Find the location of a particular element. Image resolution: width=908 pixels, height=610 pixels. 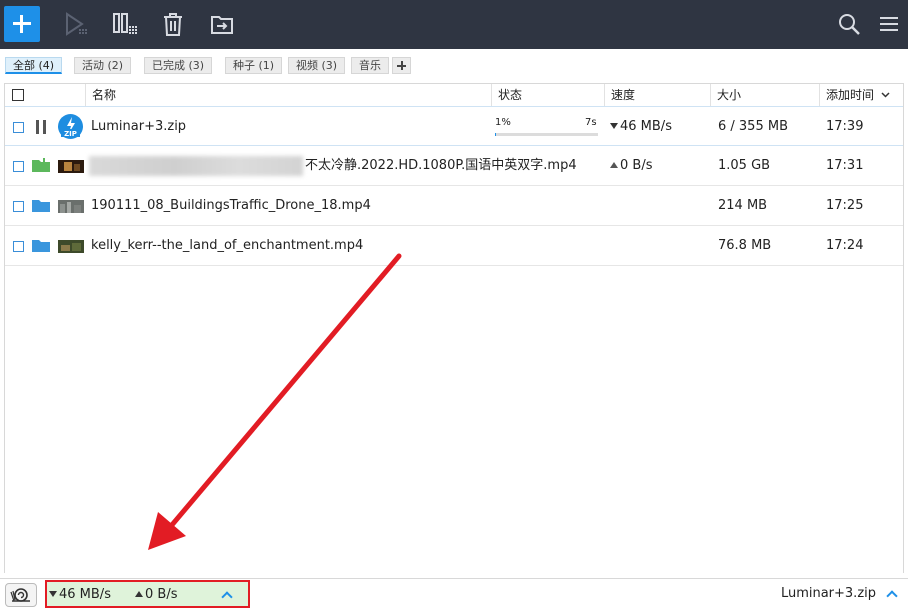

speed-summary: 46 MB/s 0 B/s is located at coordinates (147, 594).